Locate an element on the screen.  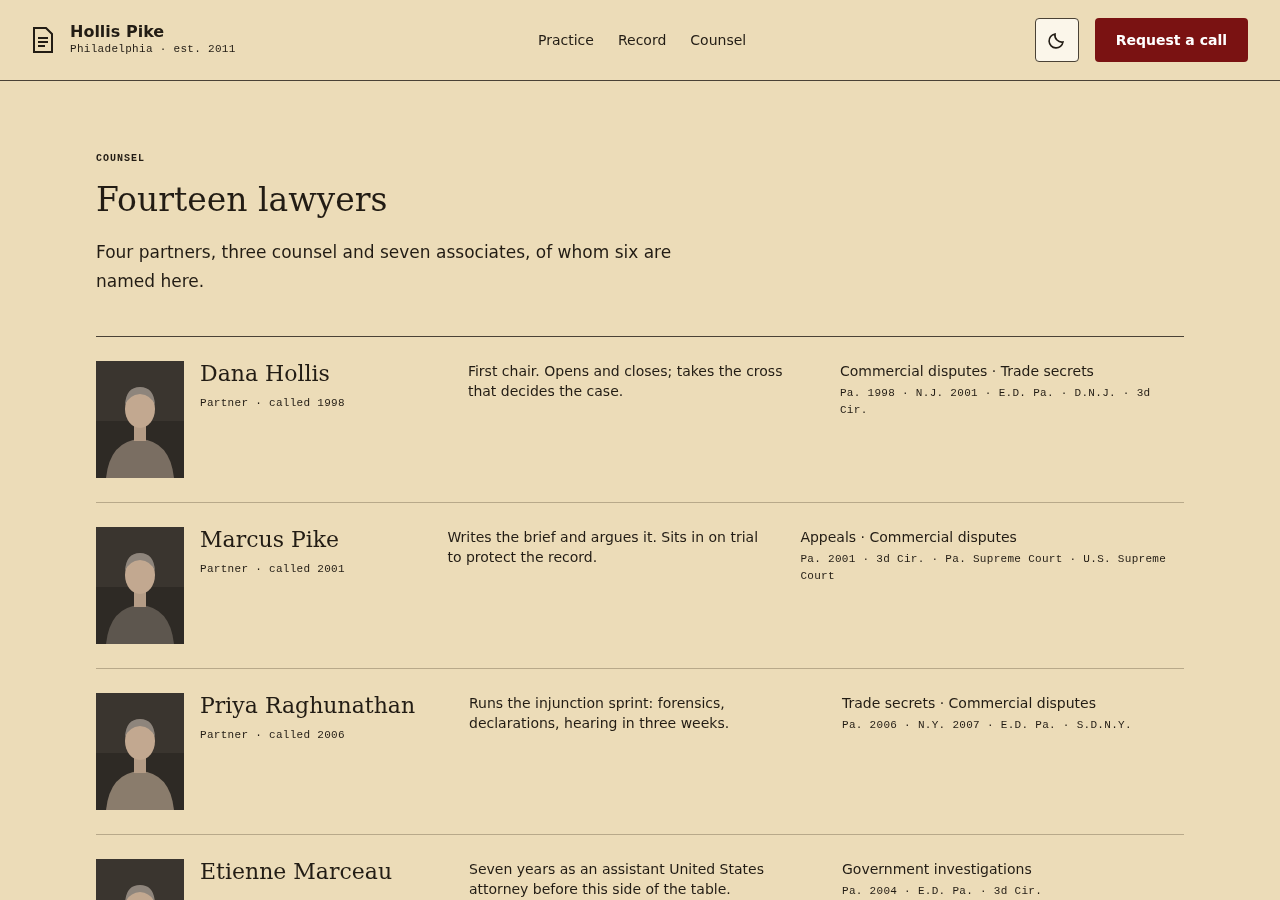
lawyer-bio: Seven years as an assistant United States attorney before this side of the table. is located at coordinates (617, 879).